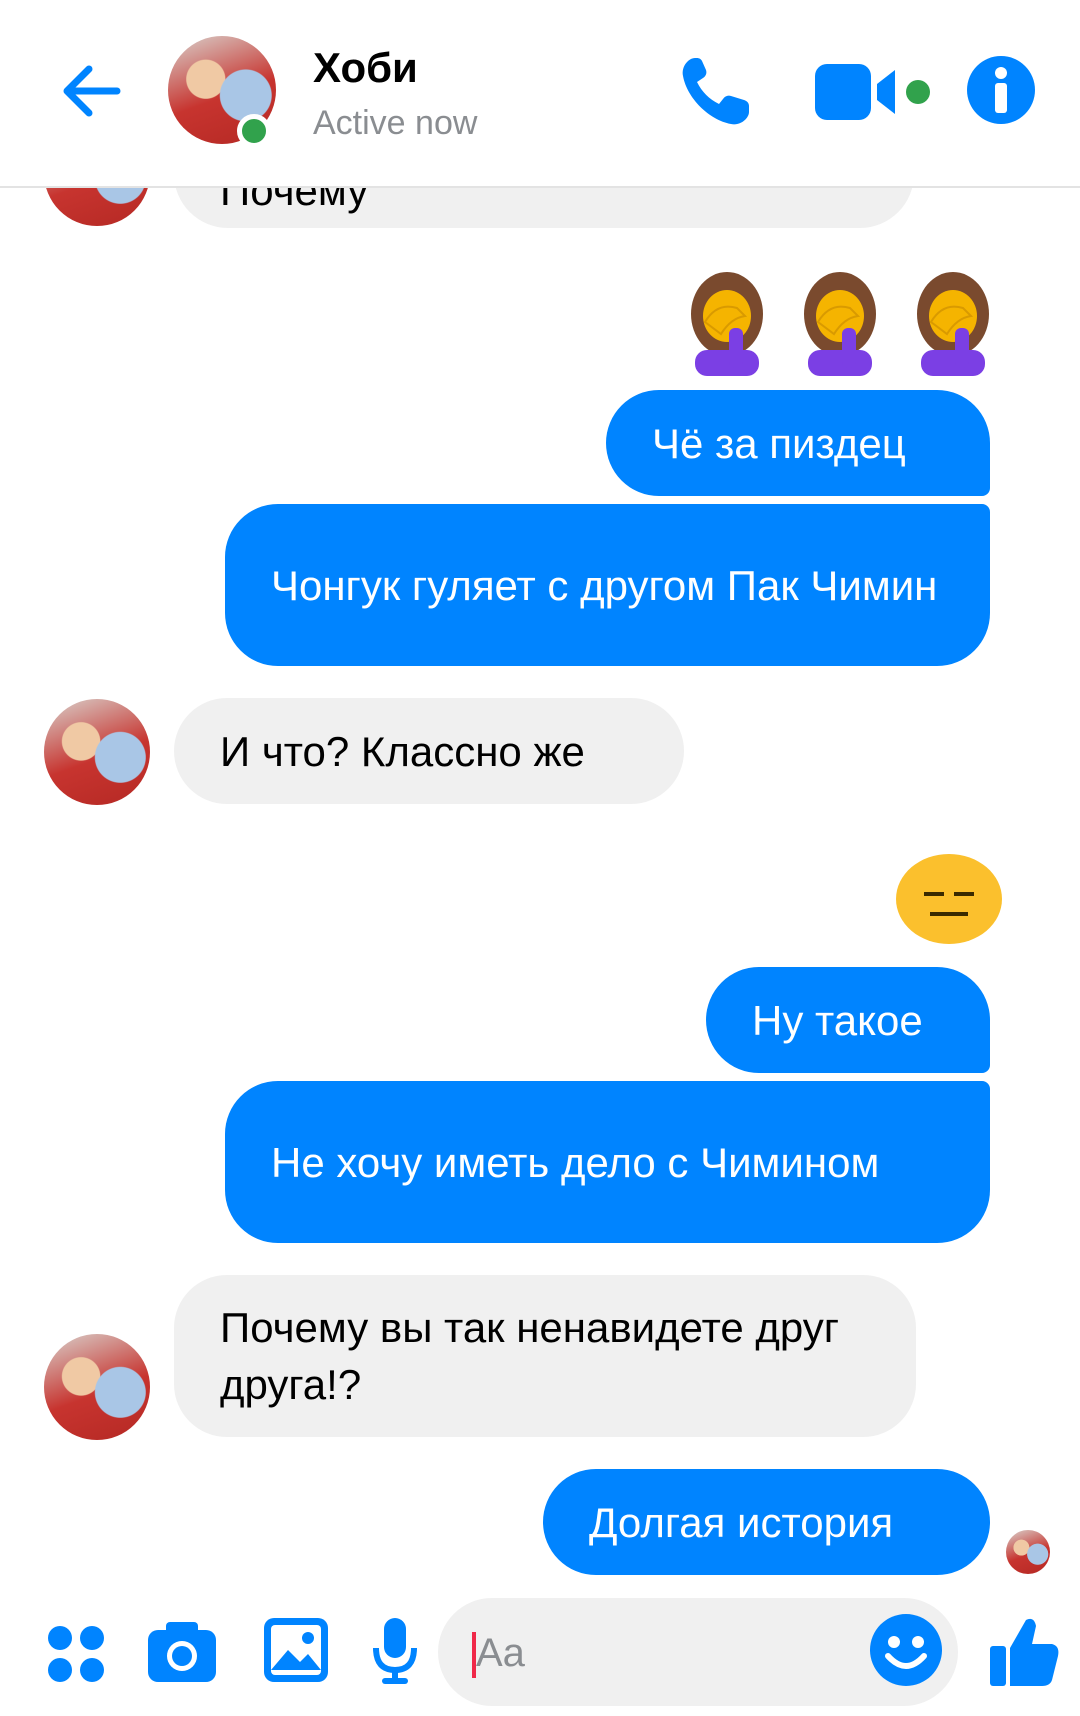 Image resolution: width=1080 pixels, height=1716 pixels. I want to click on like-icon, so click(1025, 1652).